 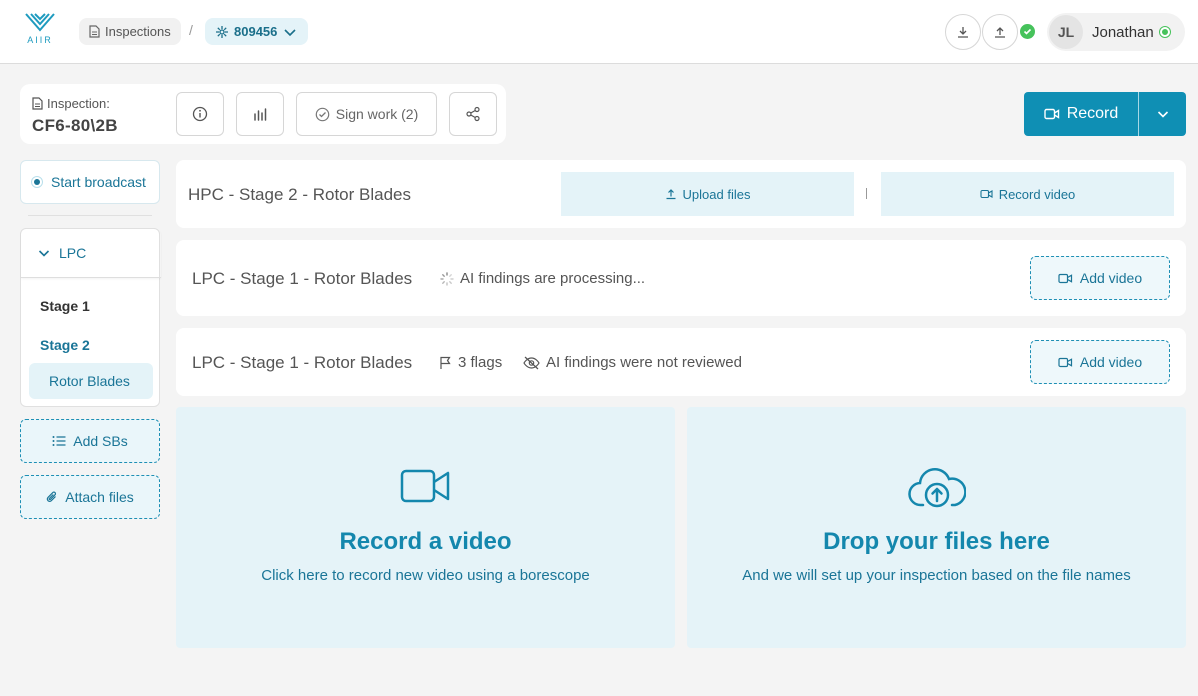 What do you see at coordinates (91, 381) in the screenshot?
I see `tree-item-rotor-blades: Rotor Blades` at bounding box center [91, 381].